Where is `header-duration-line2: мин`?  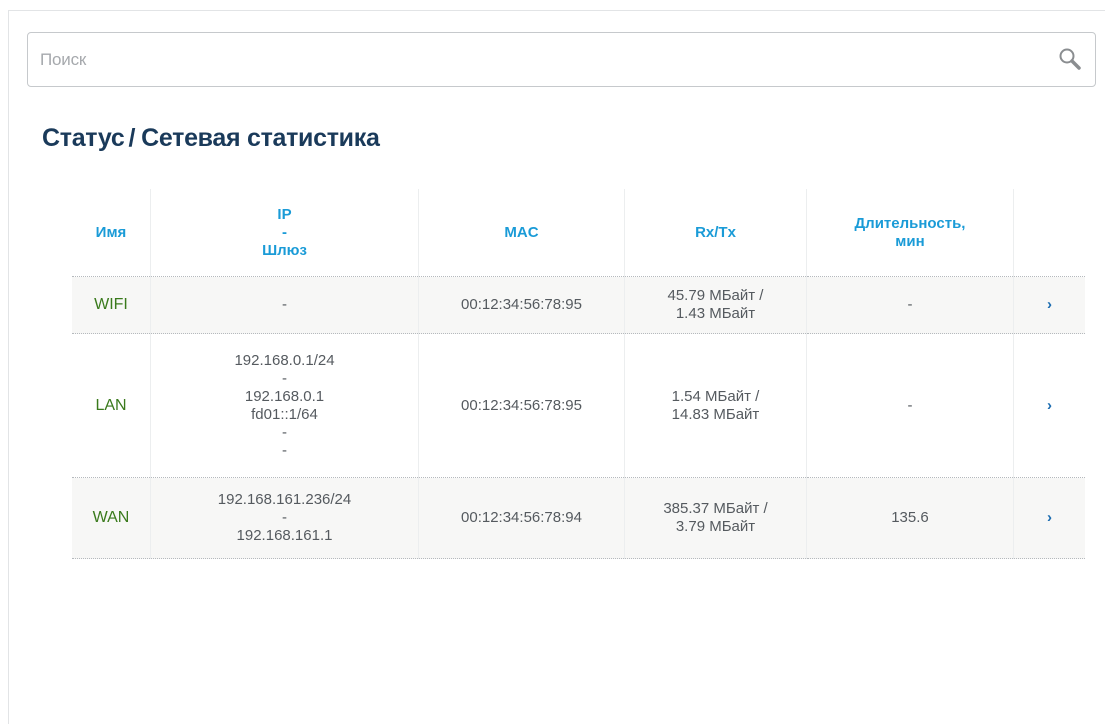
header-duration-line2: мин is located at coordinates (910, 241).